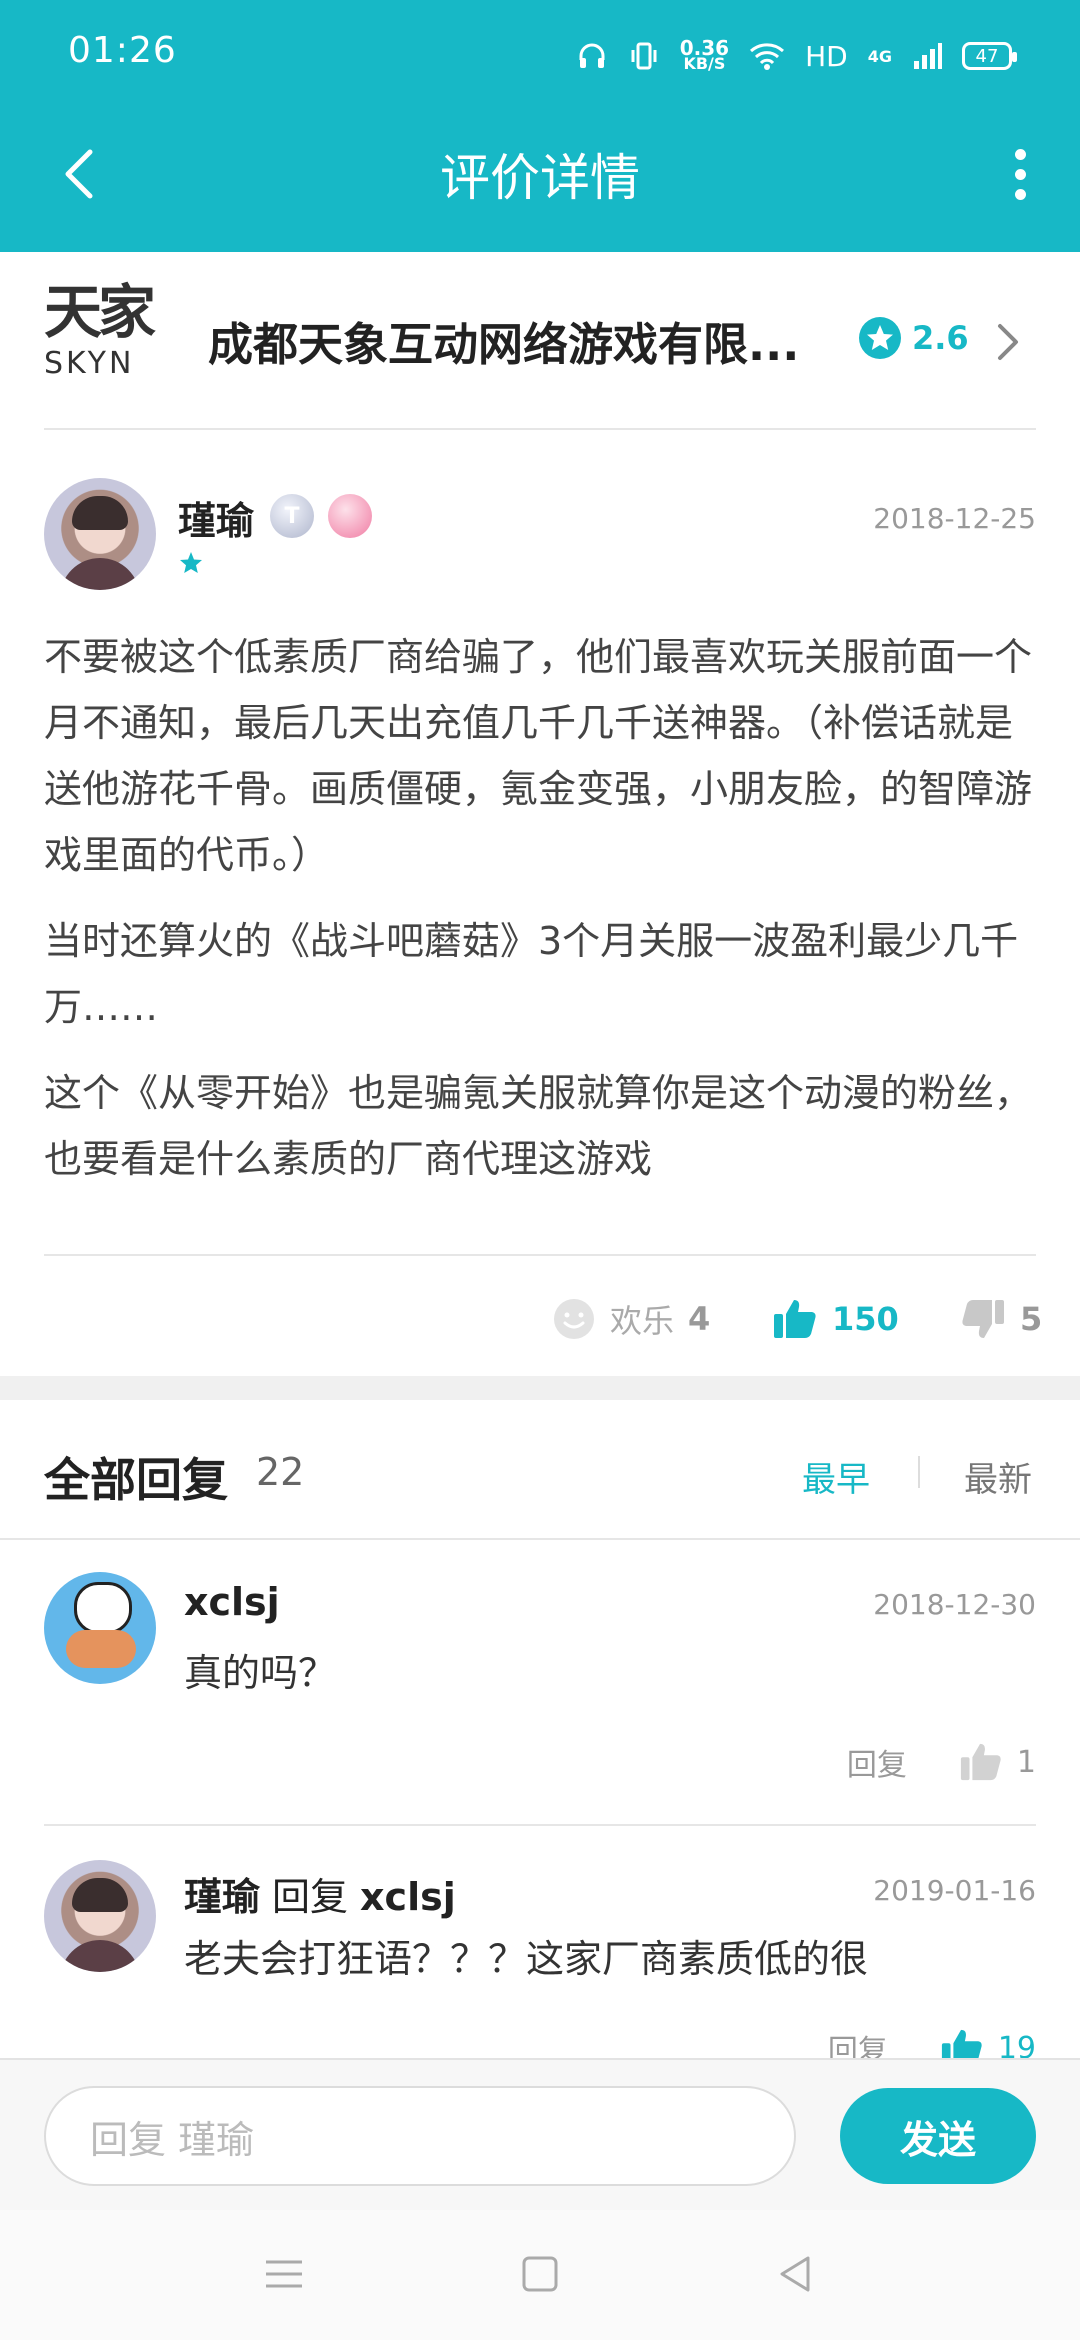 The height and width of the screenshot is (2340, 1080). Describe the element at coordinates (284, 2274) in the screenshot. I see `menu-icon` at that location.